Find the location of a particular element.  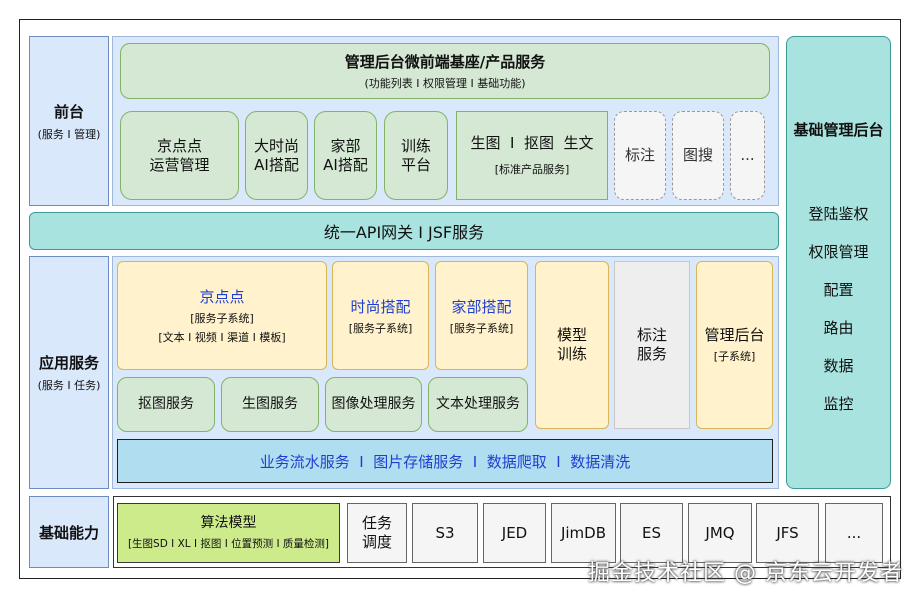

base-admin-panel: 基础管理后台 登陆鉴权 权限管理 配置 路由 数据 监控 is located at coordinates (838, 262).